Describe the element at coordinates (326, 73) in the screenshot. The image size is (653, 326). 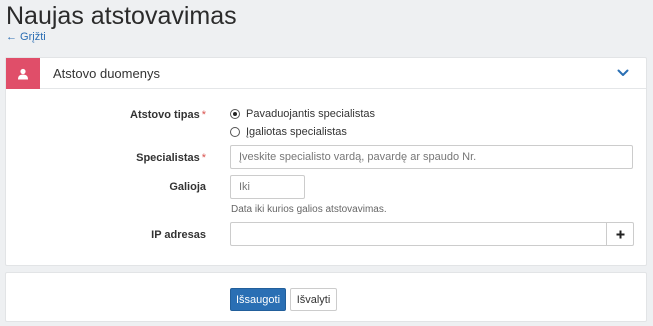
I see `panel-header: Atstovo duomenys` at that location.